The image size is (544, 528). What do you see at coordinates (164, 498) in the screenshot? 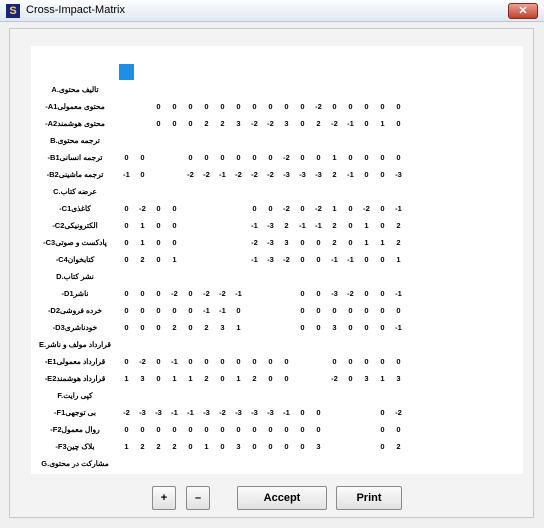
I see `add-button: +` at bounding box center [164, 498].